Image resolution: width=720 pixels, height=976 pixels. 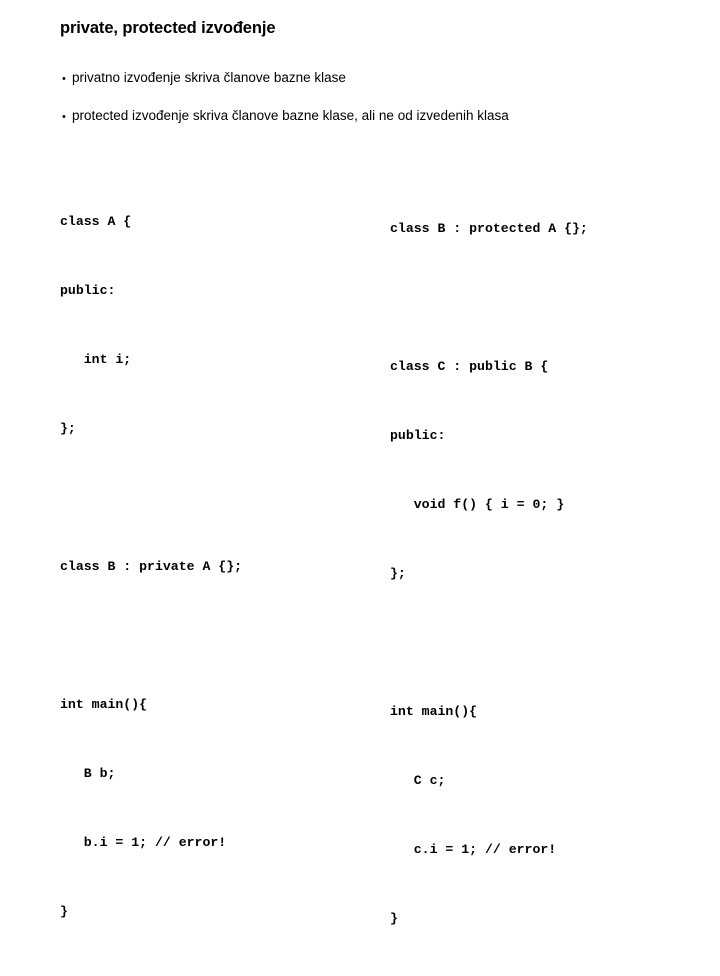 I want to click on code-line: class C : public B {, so click(x=469, y=366).